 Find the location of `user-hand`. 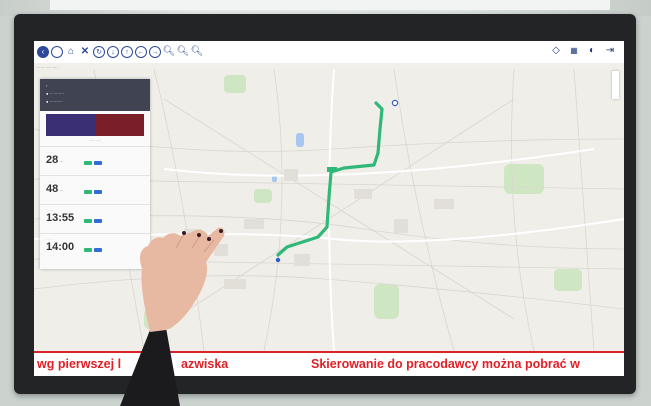

user-hand is located at coordinates (172, 316).